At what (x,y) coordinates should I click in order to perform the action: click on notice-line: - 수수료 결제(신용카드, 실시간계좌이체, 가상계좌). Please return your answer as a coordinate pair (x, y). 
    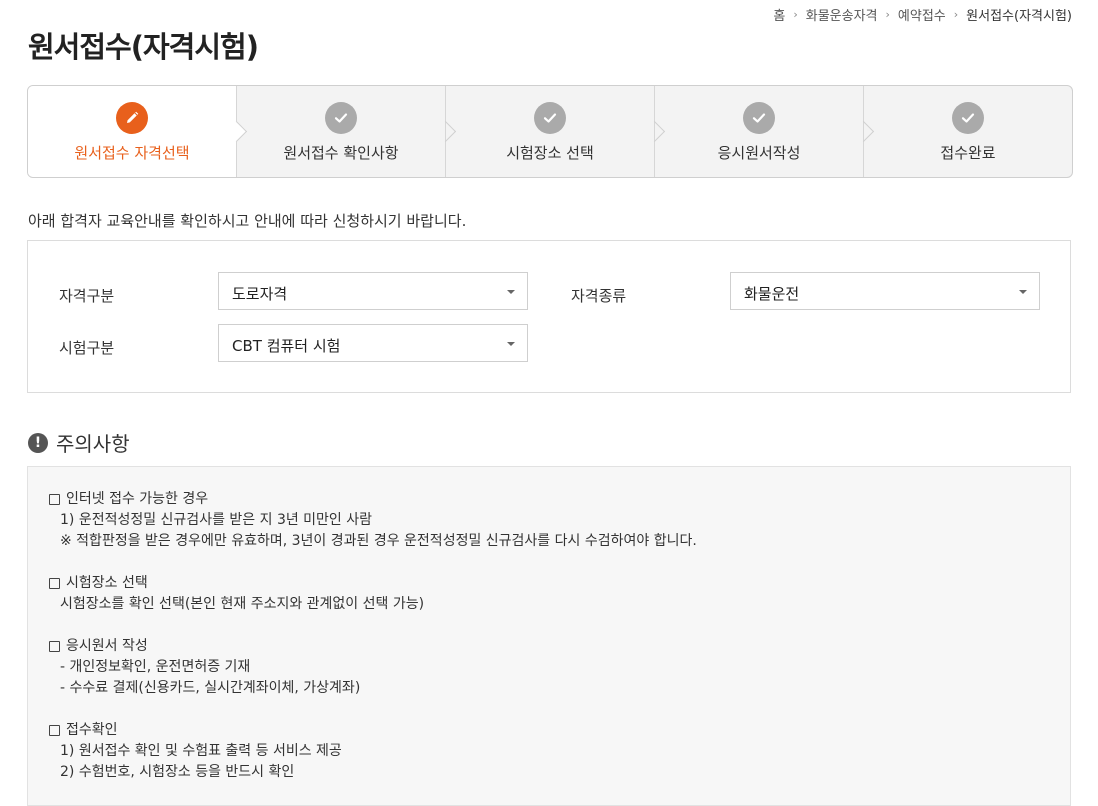
    Looking at the image, I should click on (210, 688).